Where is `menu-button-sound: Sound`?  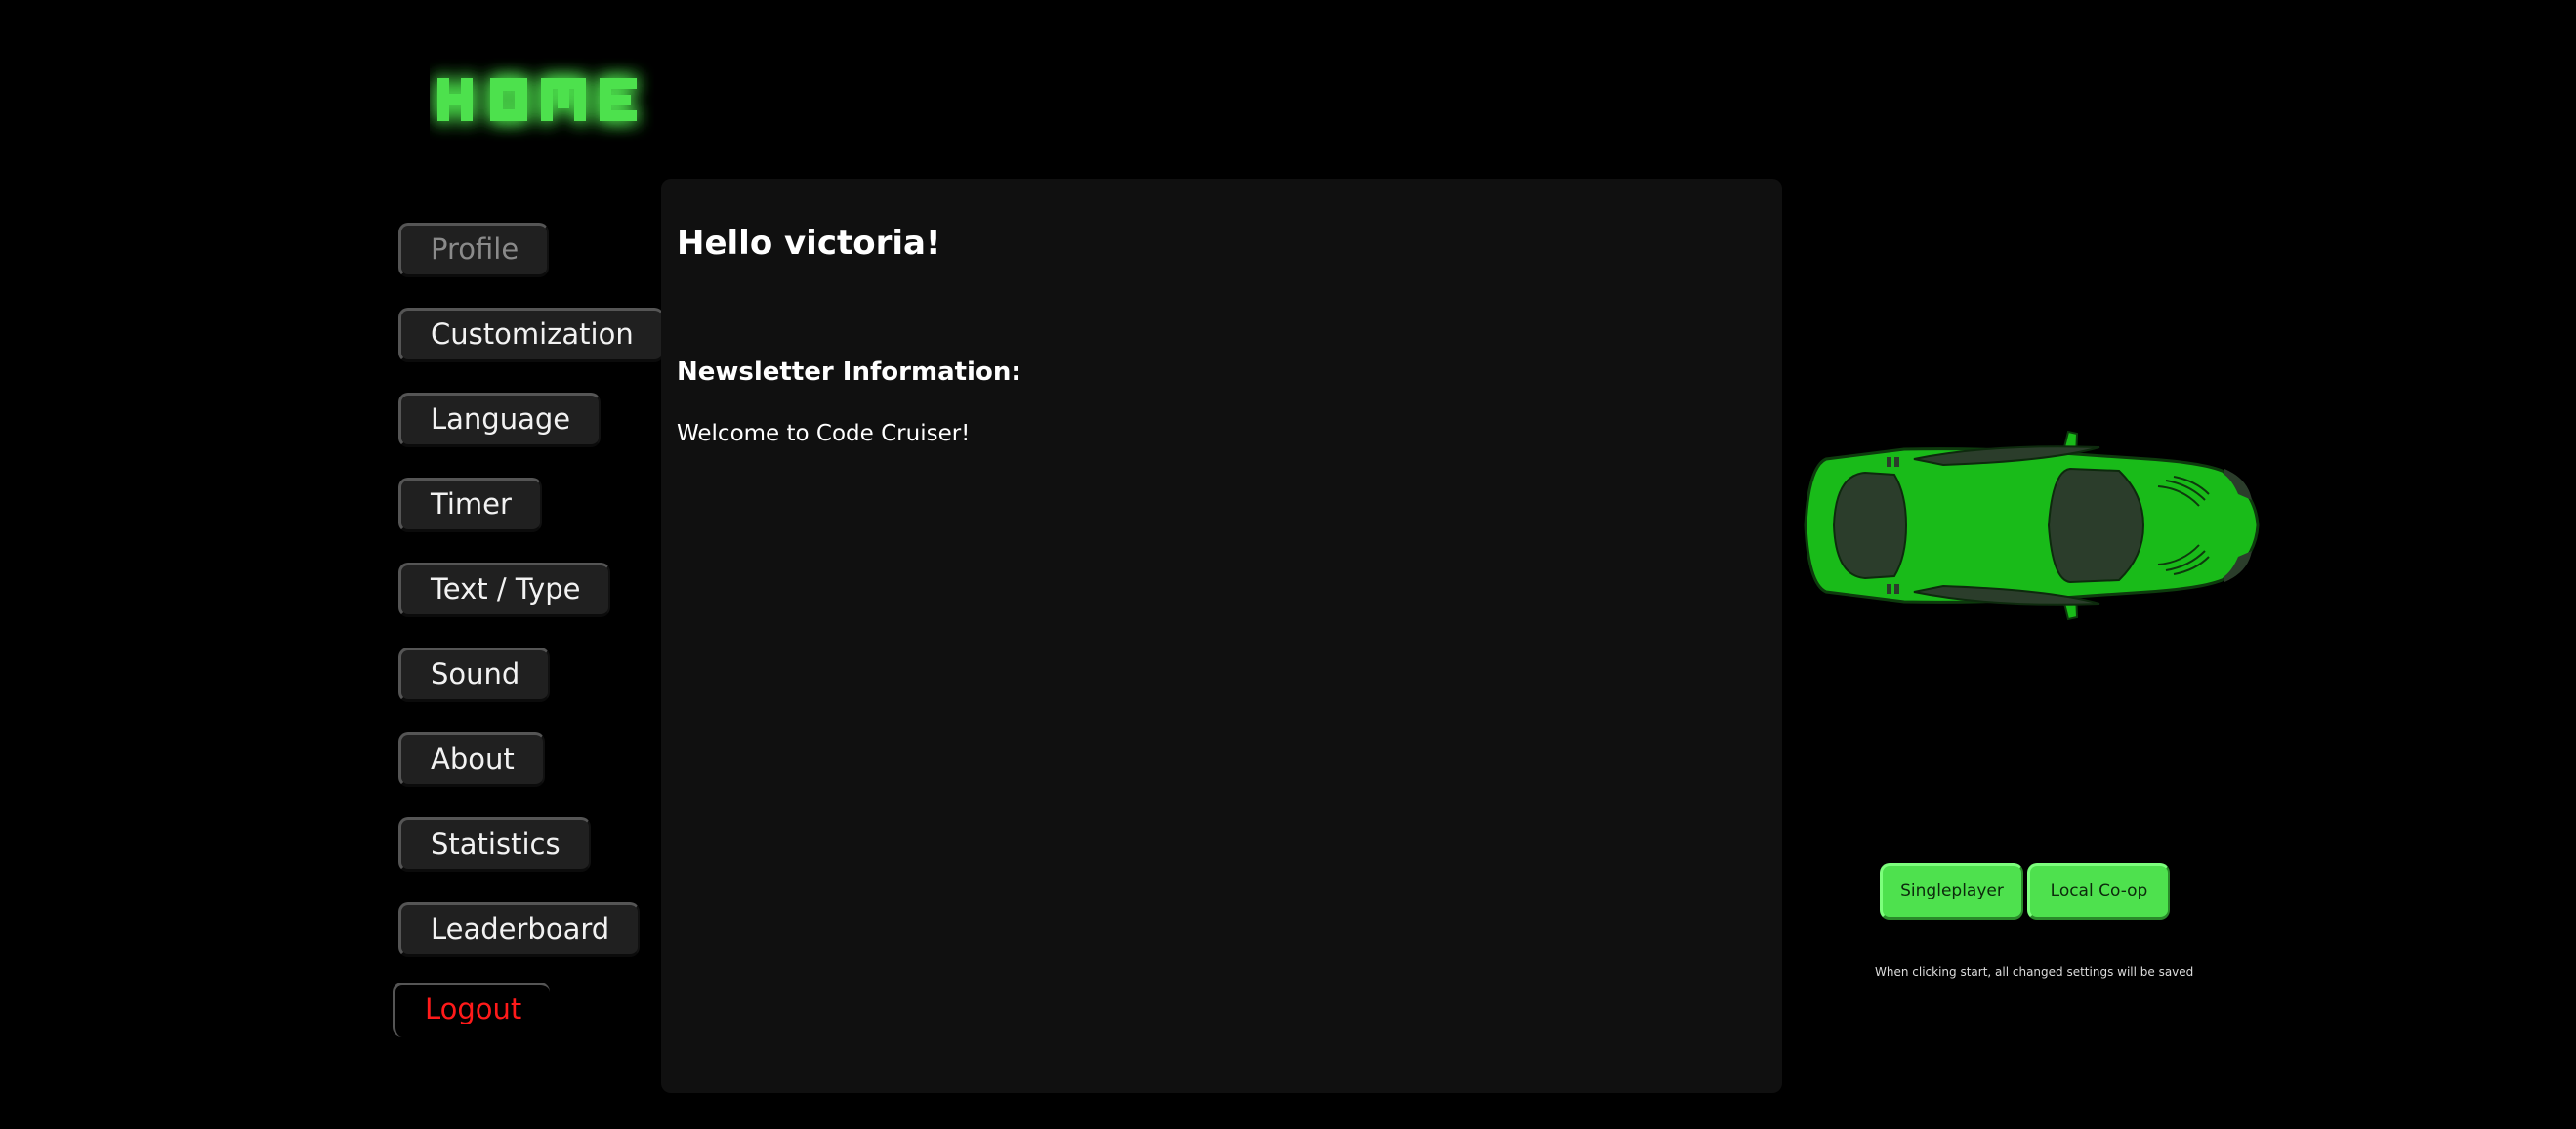 menu-button-sound: Sound is located at coordinates (475, 675).